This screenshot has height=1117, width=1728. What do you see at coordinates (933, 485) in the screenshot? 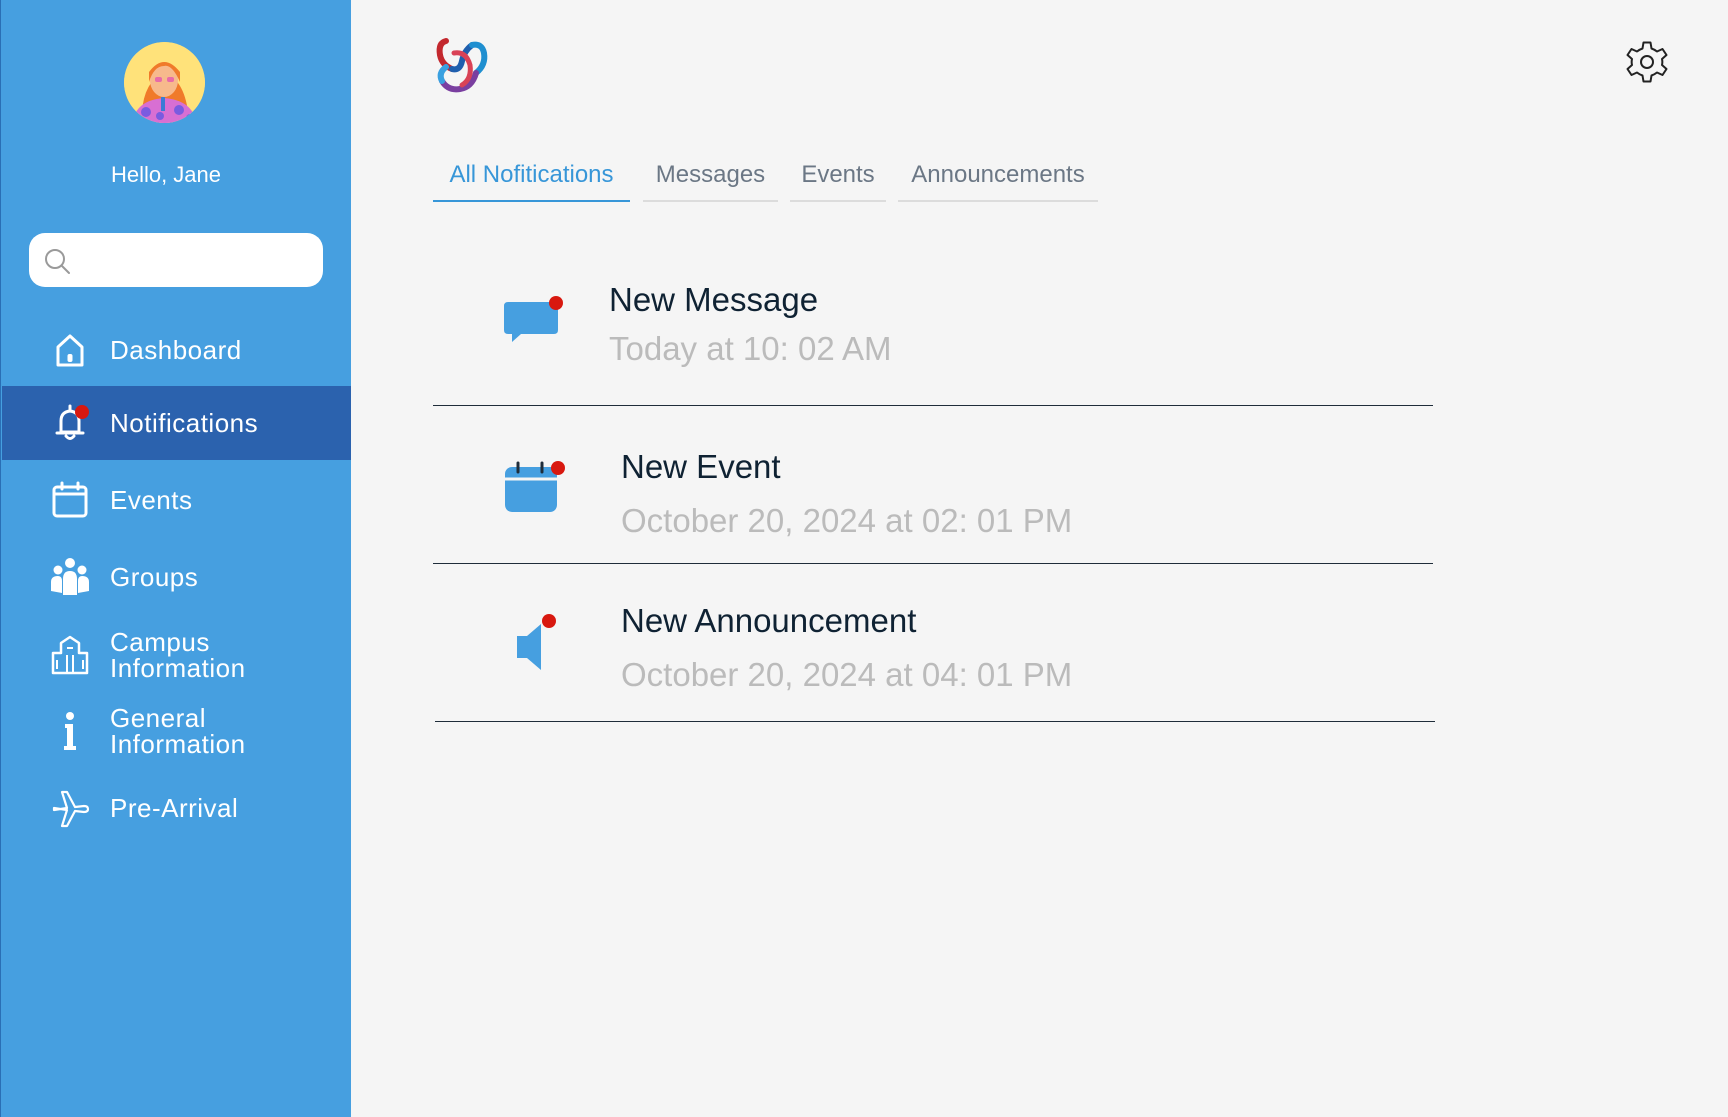
I see `notification-item-event: New Event October 20, 2024 at 02: 01 PM` at bounding box center [933, 485].